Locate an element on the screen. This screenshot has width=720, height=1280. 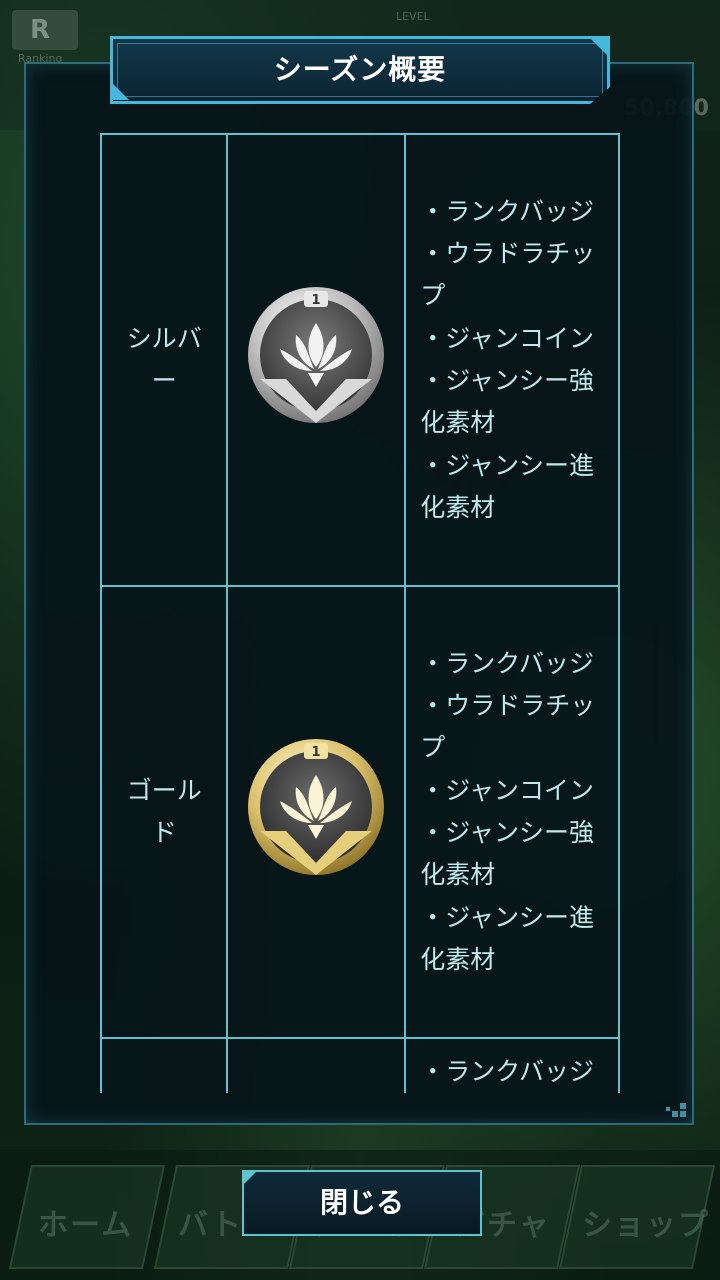
rank-name-cell: ゴールド is located at coordinates (164, 812).